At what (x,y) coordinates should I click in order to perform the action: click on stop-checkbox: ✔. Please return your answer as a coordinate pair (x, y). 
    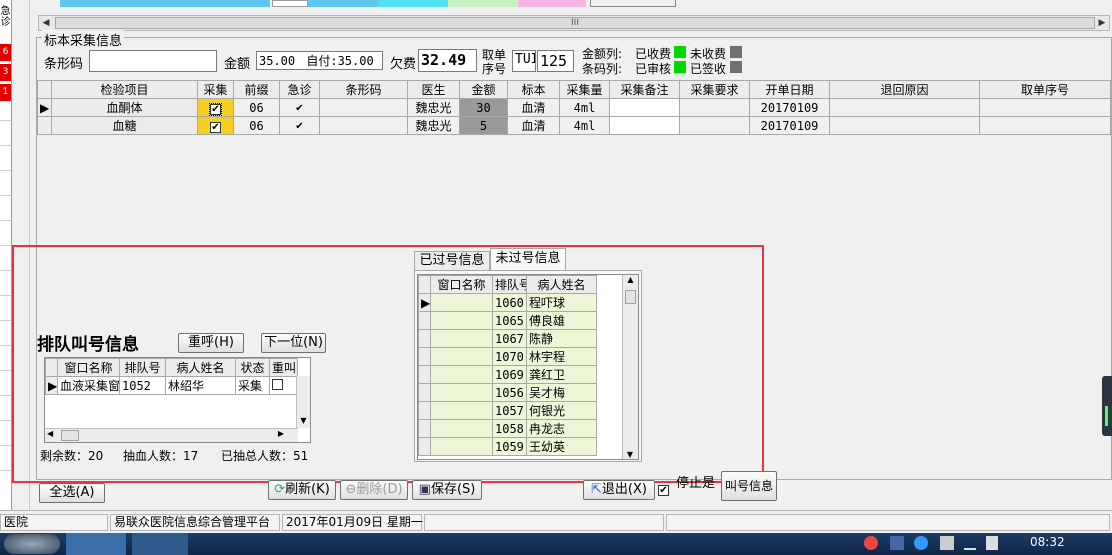
    Looking at the image, I should click on (663, 490).